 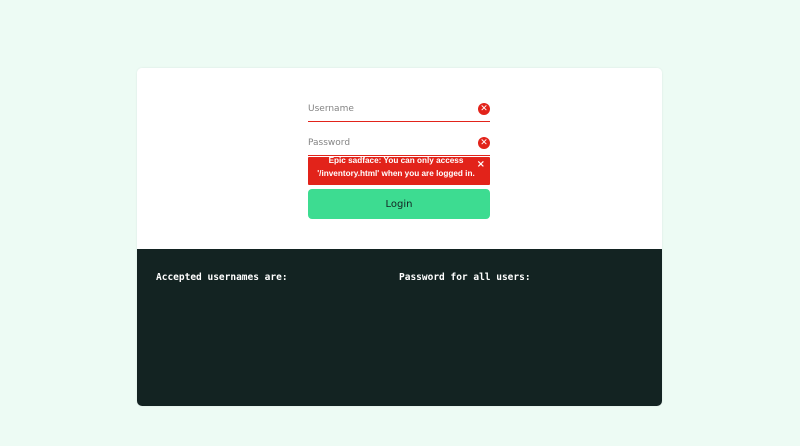 What do you see at coordinates (388, 109) in the screenshot?
I see `username-input` at bounding box center [388, 109].